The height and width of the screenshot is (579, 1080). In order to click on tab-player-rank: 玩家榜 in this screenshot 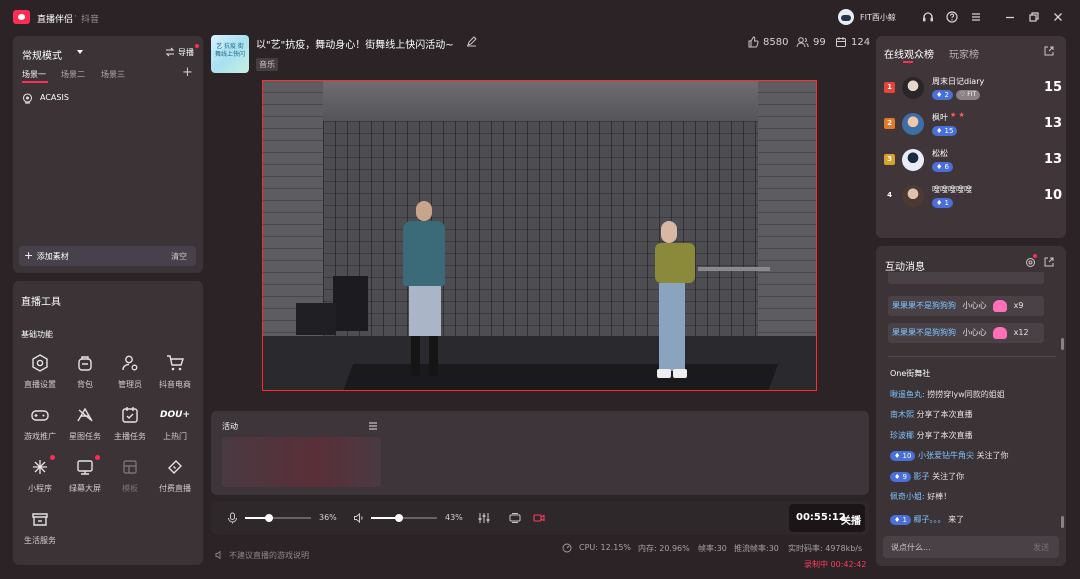, I will do `click(964, 53)`.